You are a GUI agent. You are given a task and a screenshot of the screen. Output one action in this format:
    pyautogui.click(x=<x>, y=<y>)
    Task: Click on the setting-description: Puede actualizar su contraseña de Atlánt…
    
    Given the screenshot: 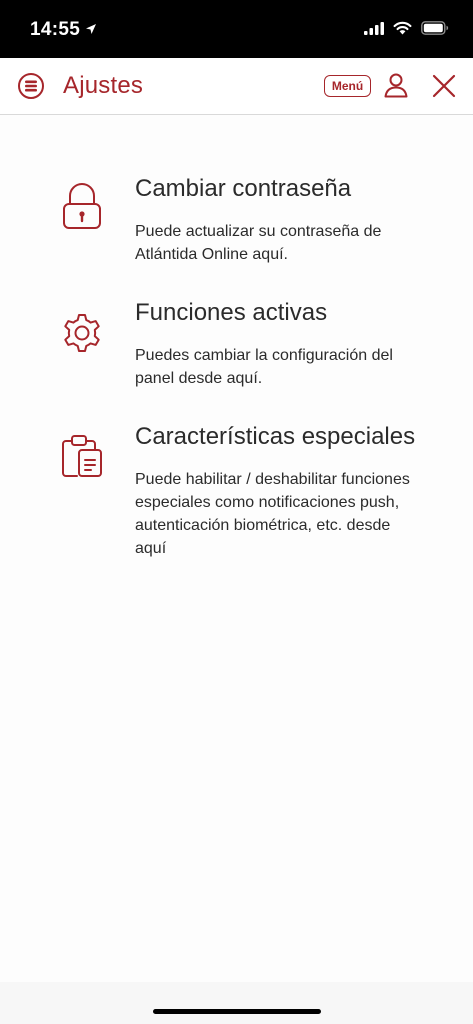 What is the action you would take?
    pyautogui.click(x=258, y=243)
    